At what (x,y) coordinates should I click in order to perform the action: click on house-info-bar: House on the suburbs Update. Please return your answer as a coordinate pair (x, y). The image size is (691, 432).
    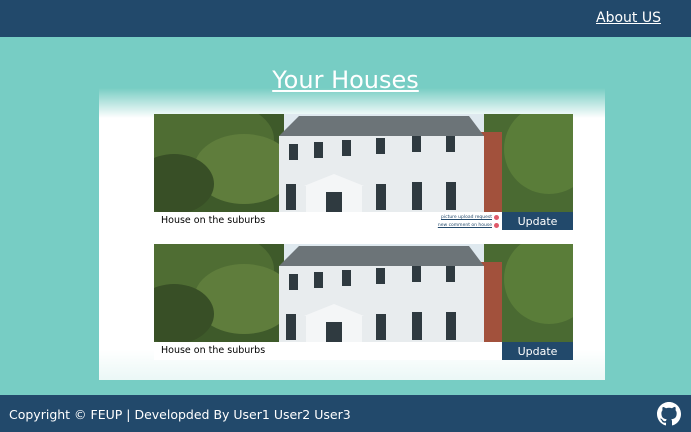
    Looking at the image, I should click on (363, 351).